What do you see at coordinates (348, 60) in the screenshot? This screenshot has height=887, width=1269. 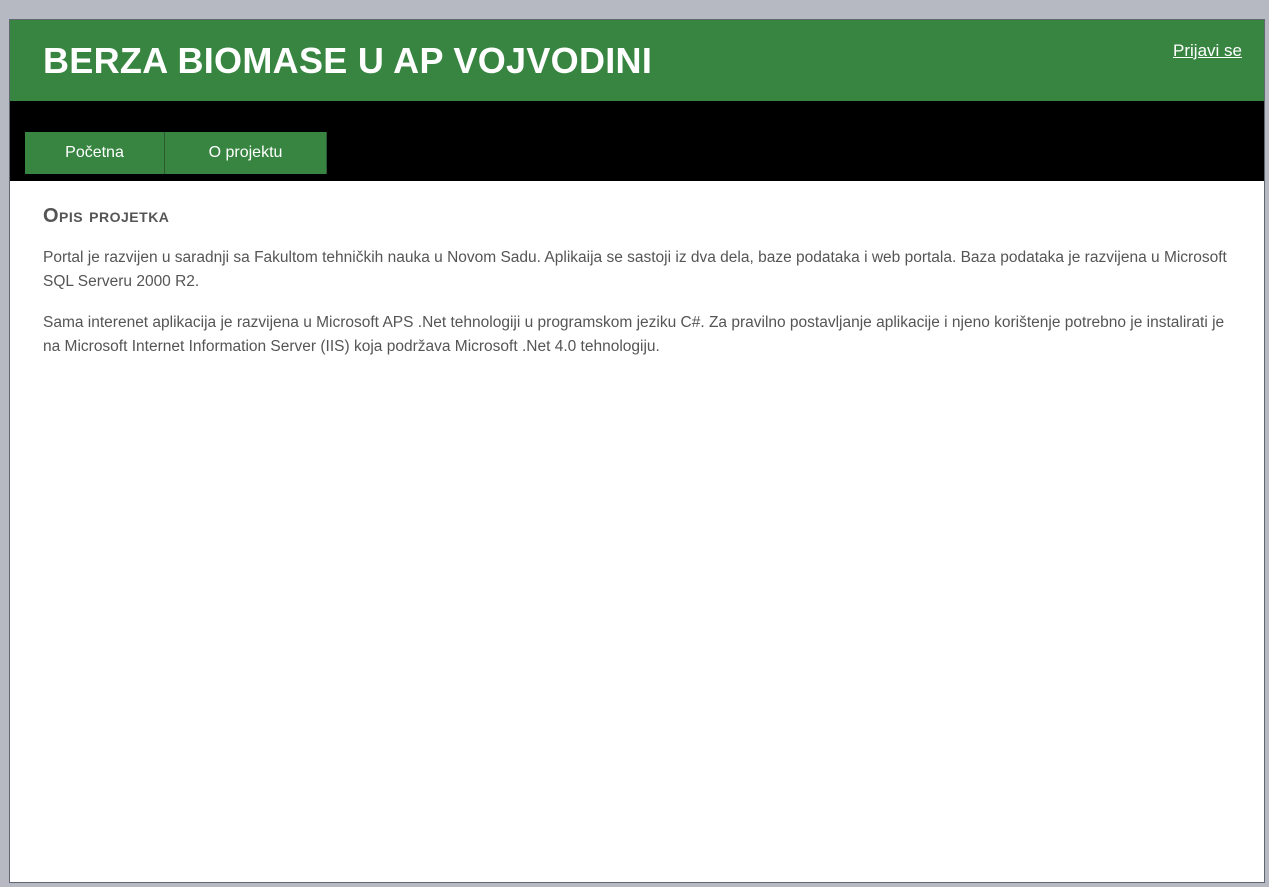 I see `site-title: BERZA BIOMASE U AP VOJVODINI` at bounding box center [348, 60].